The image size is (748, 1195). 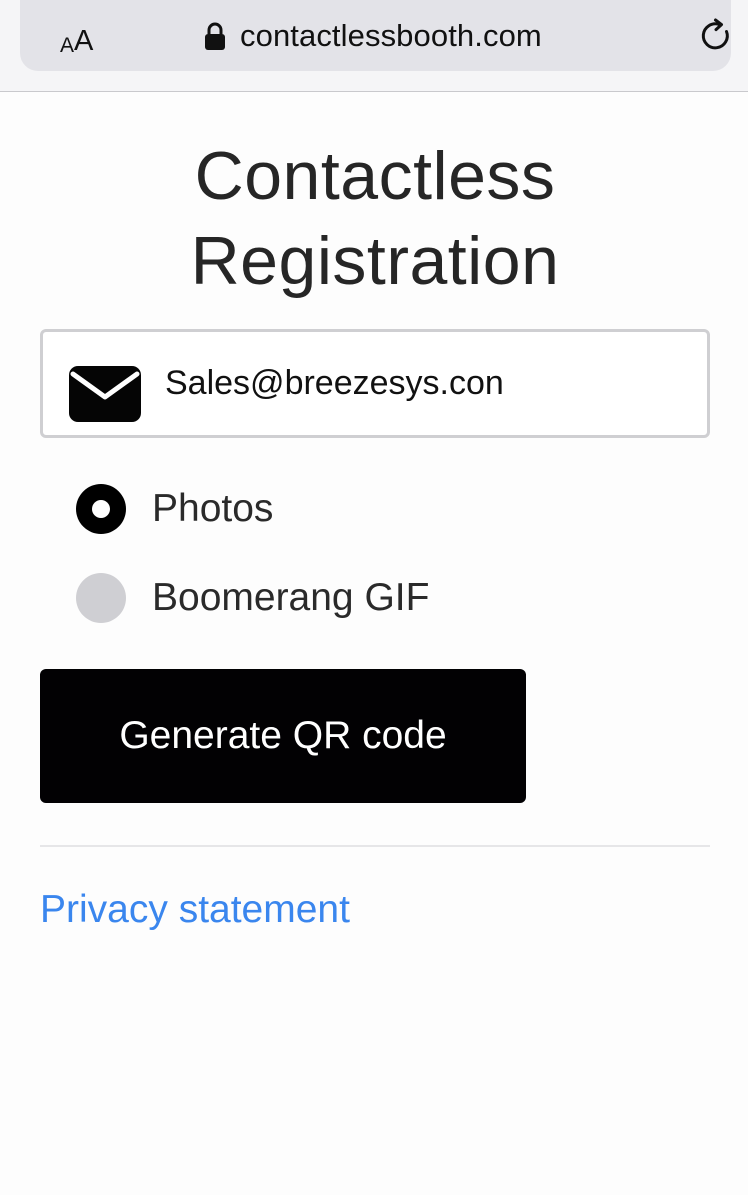 I want to click on privacy-statement-link: Privacy statement, so click(x=195, y=910).